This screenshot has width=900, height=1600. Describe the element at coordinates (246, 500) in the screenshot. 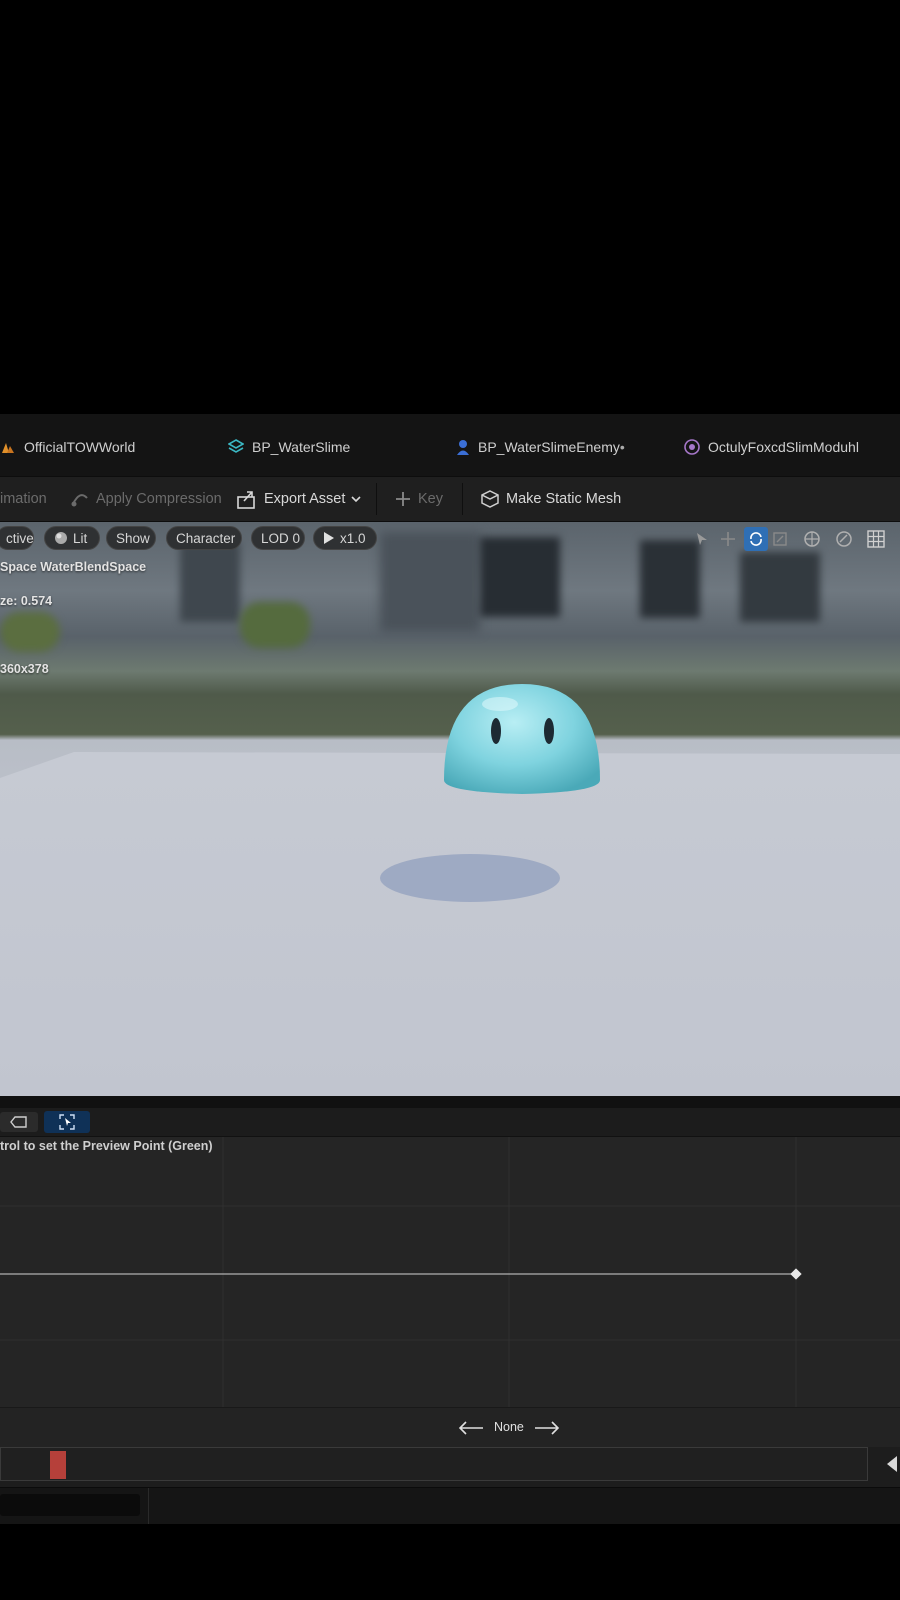

I see `export-icon` at that location.